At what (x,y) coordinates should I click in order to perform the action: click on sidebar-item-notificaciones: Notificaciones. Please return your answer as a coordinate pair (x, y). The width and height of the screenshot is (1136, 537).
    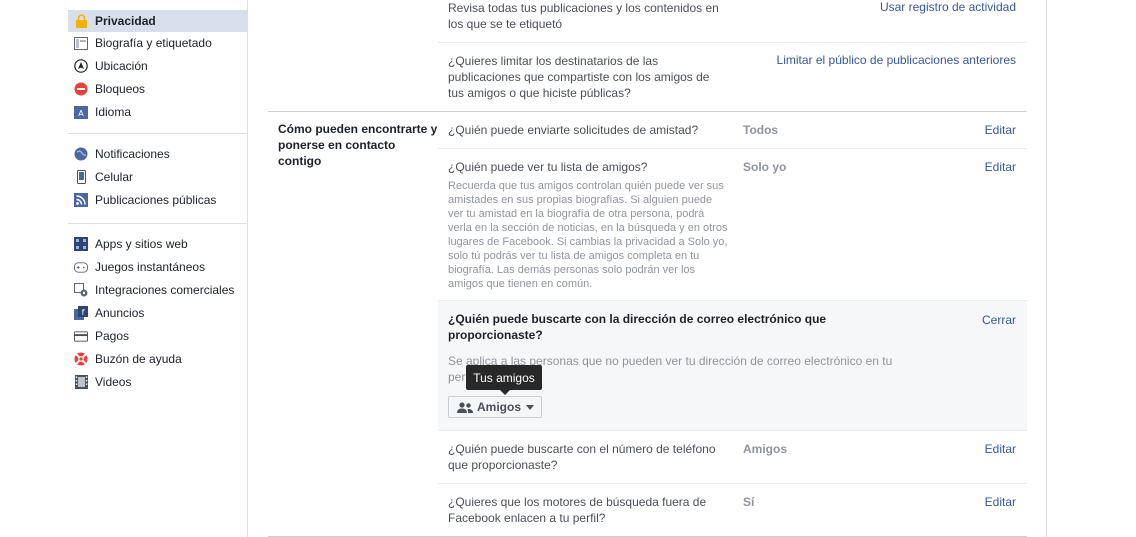
    Looking at the image, I should click on (157, 154).